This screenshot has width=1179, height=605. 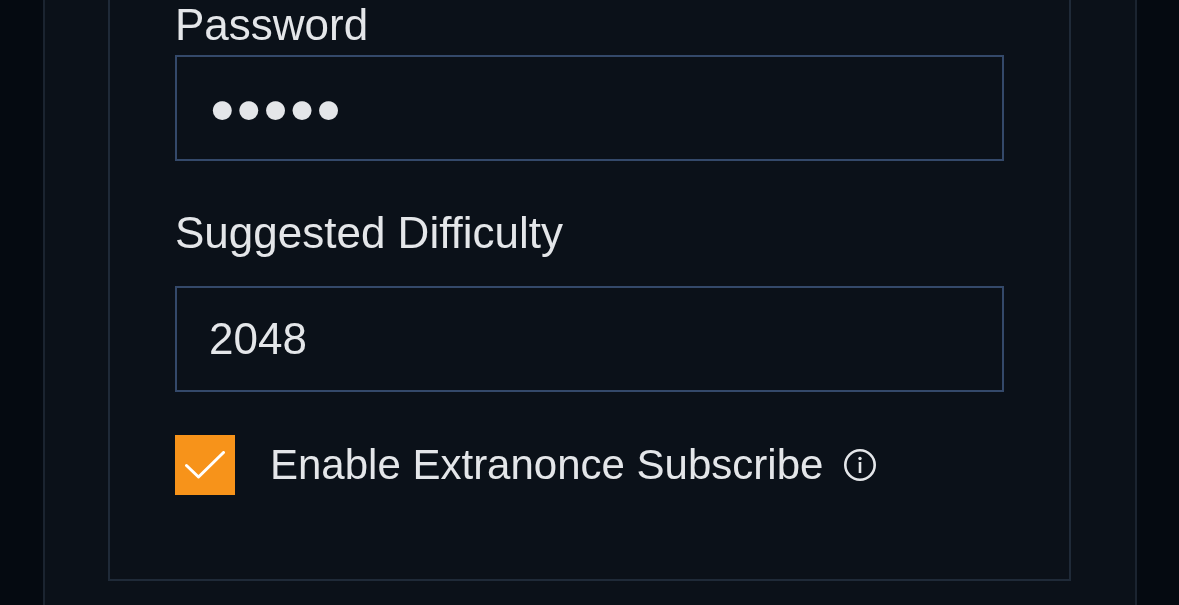 I want to click on input-field: 2048, so click(x=589, y=339).